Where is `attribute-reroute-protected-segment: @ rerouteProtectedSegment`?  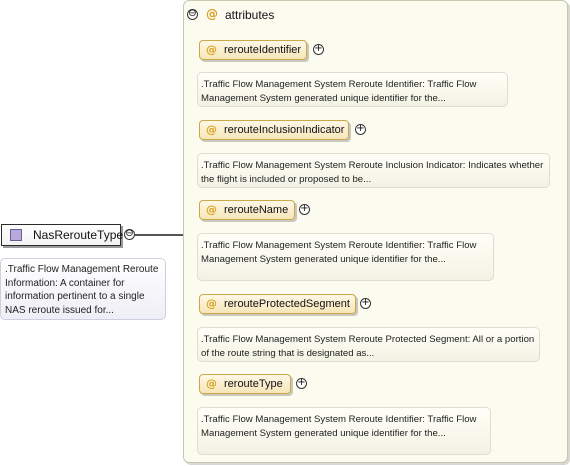
attribute-reroute-protected-segment: @ rerouteProtectedSegment is located at coordinates (277, 304).